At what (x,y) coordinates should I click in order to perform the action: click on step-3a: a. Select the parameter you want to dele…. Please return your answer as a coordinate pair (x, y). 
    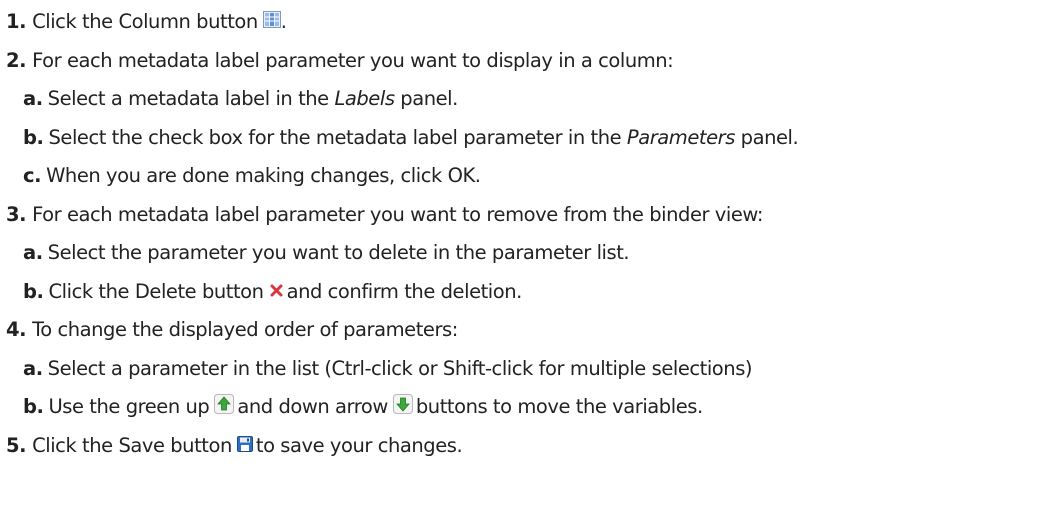
    Looking at the image, I should click on (524, 253).